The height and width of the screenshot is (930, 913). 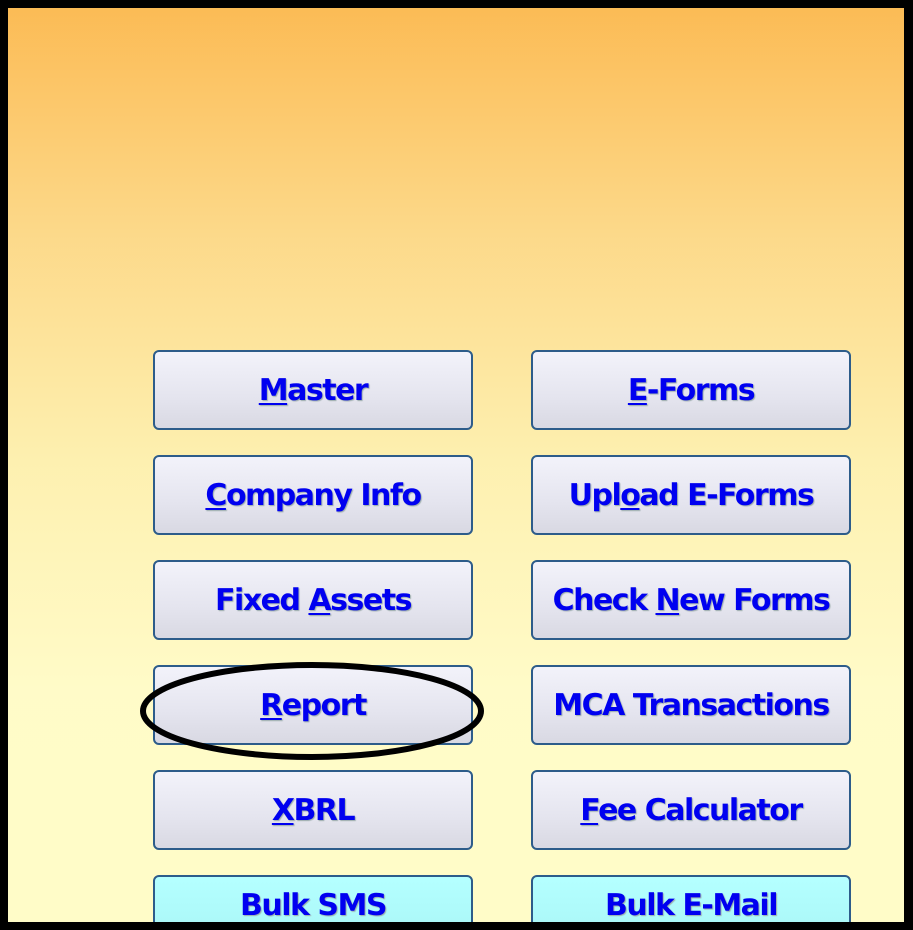 I want to click on menu-button: Fixed Assets, so click(x=313, y=600).